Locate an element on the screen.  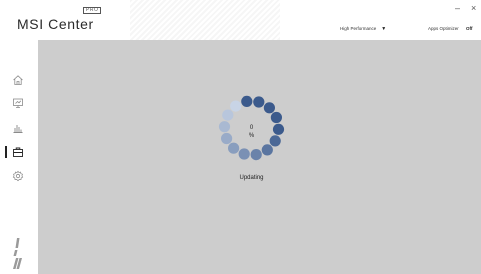
sidebar-item-home is located at coordinates (18, 80).